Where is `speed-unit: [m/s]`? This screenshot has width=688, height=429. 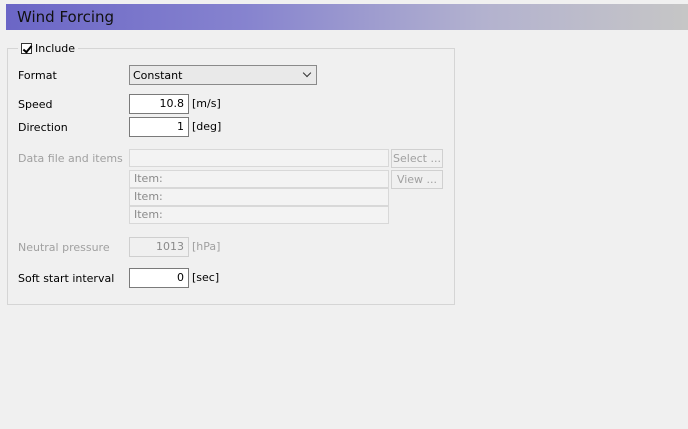 speed-unit: [m/s] is located at coordinates (206, 103).